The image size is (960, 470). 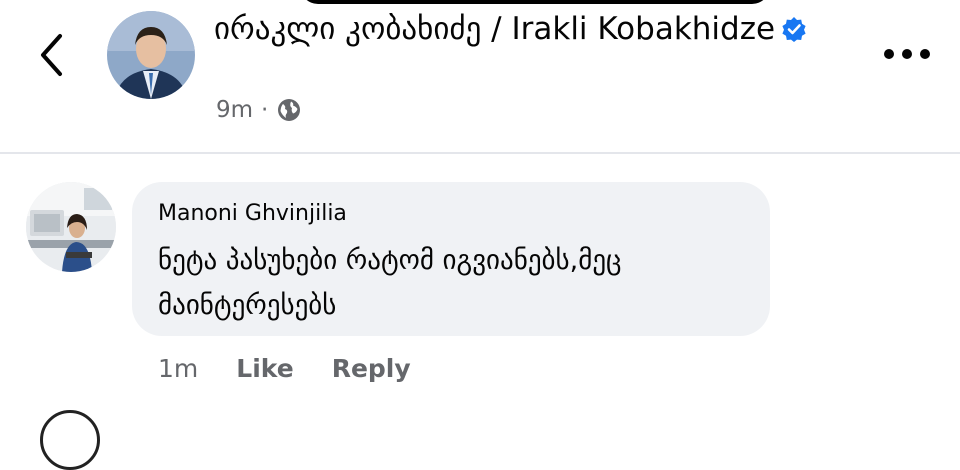 I want to click on comment-actions: 1m Like Reply, so click(x=303, y=368).